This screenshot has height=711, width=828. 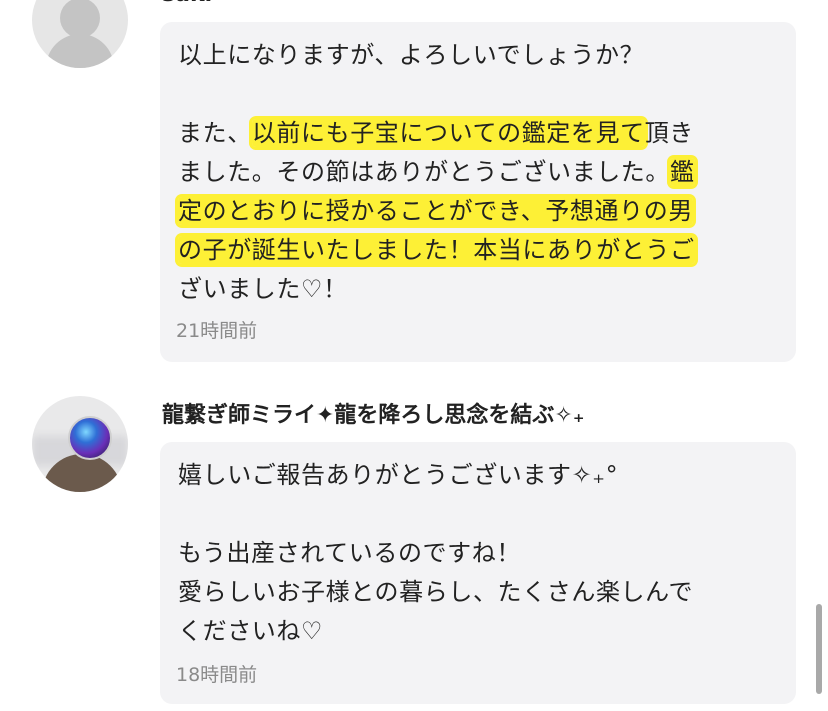 What do you see at coordinates (398, 475) in the screenshot?
I see `comment-text: 嬉しいご報告ありがとうございます✧₊°` at bounding box center [398, 475].